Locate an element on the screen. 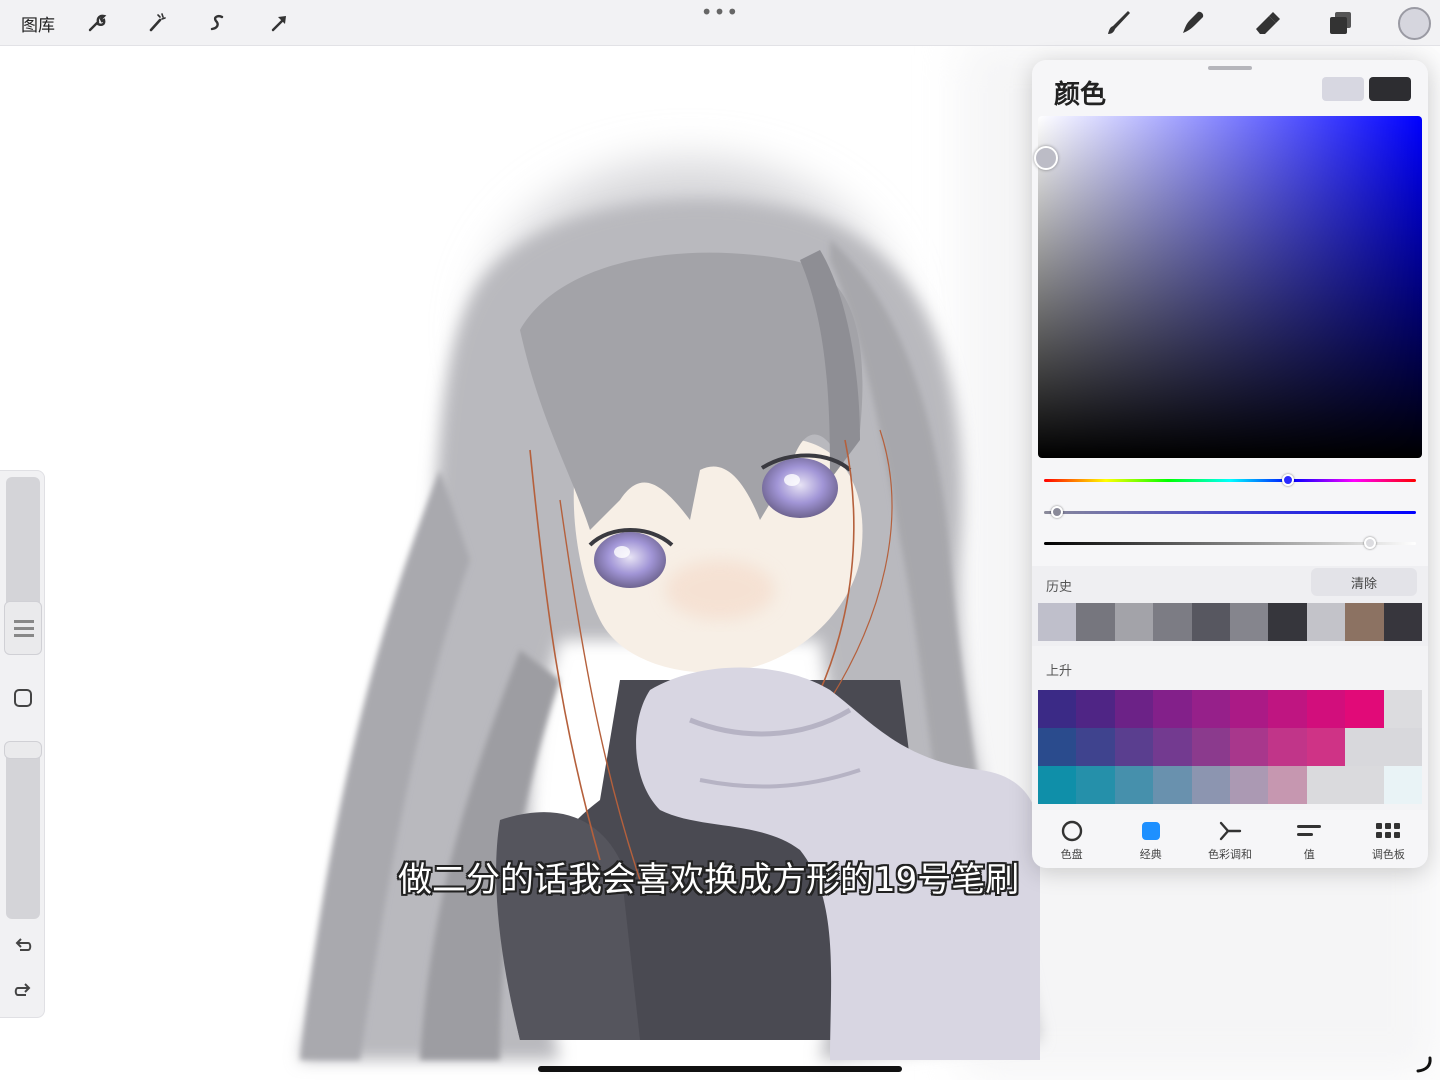 The width and height of the screenshot is (1440, 1080). brightness-slider-knob is located at coordinates (1370, 543).